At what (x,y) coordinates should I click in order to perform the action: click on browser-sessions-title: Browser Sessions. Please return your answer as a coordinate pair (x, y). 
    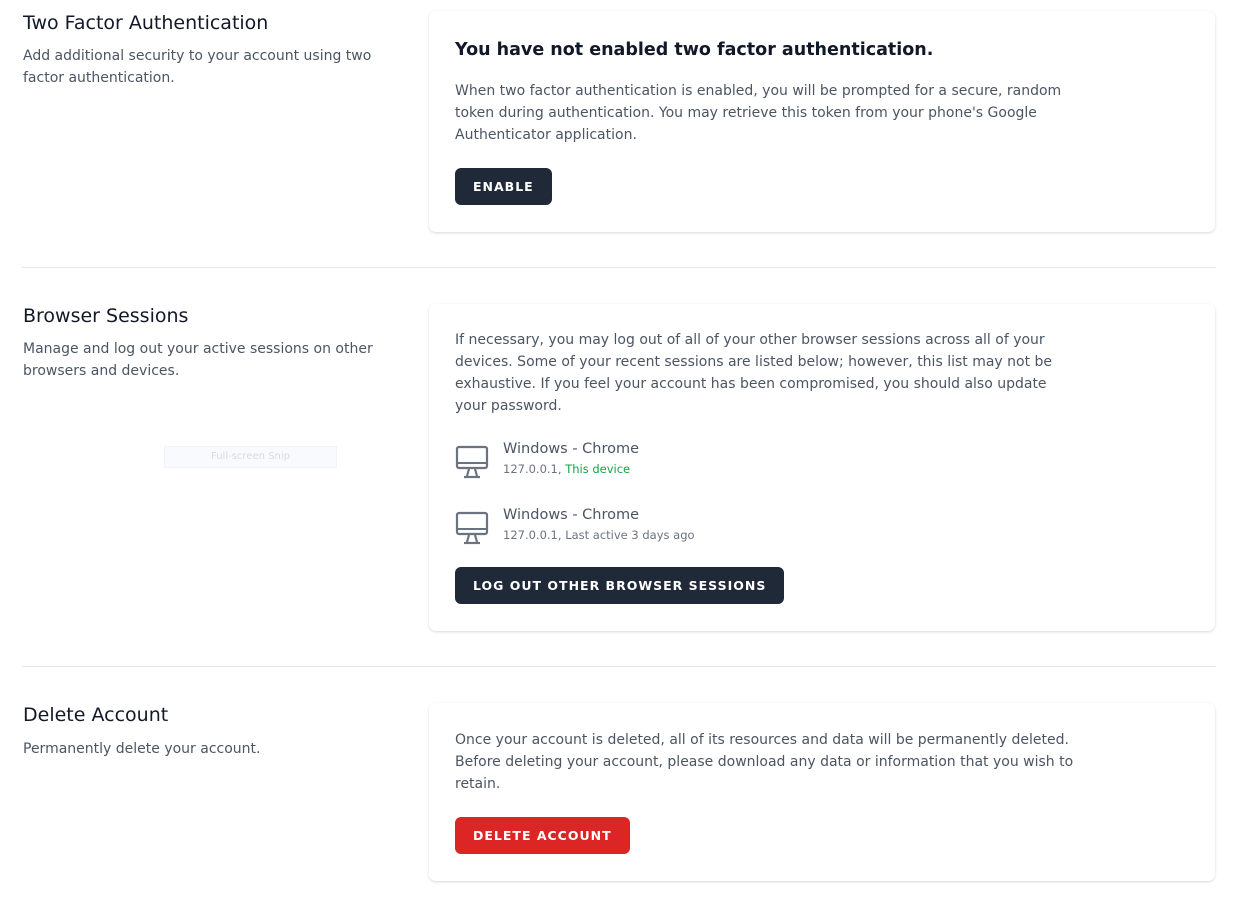
    Looking at the image, I should click on (106, 316).